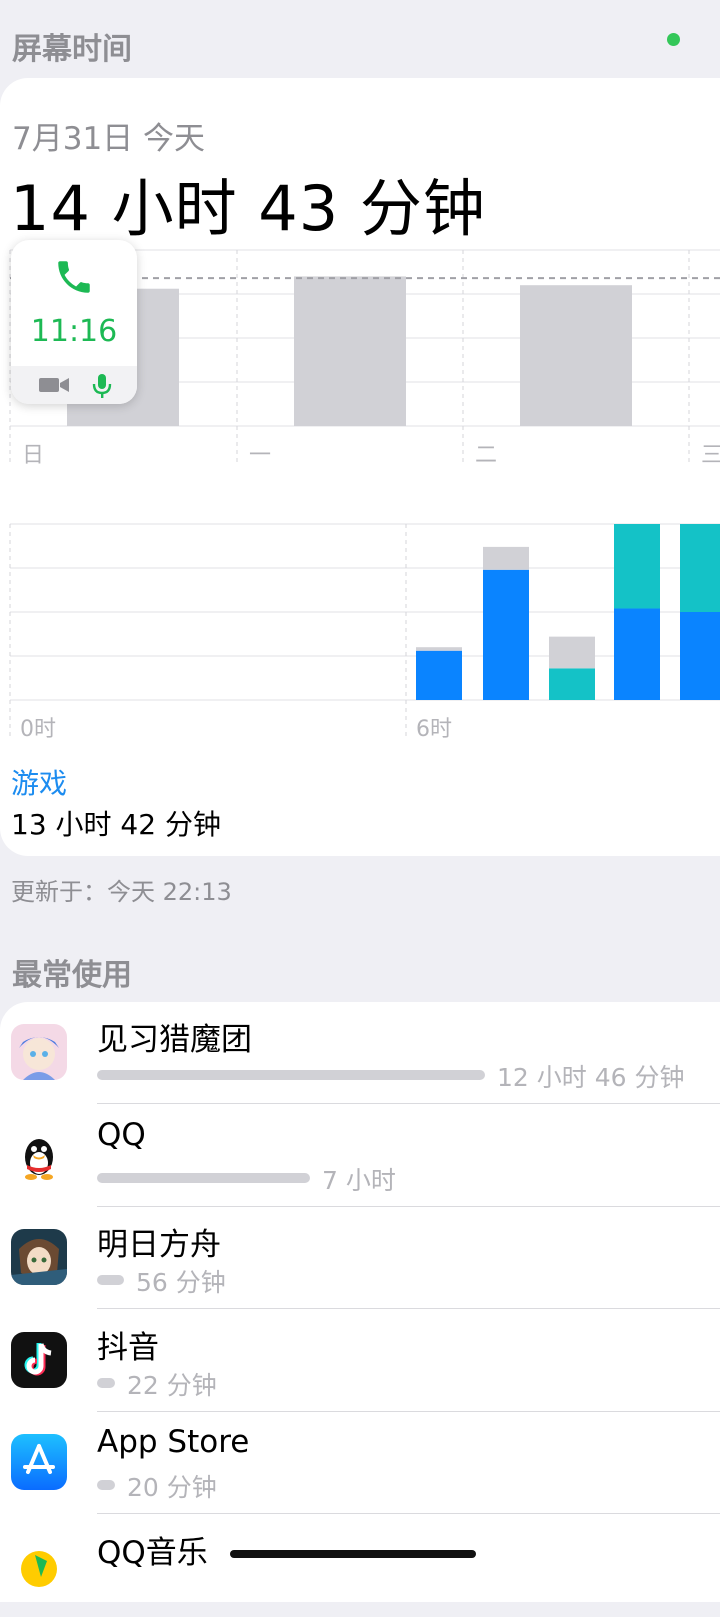 This screenshot has height=1617, width=720. I want to click on arknights-icon, so click(39, 1257).